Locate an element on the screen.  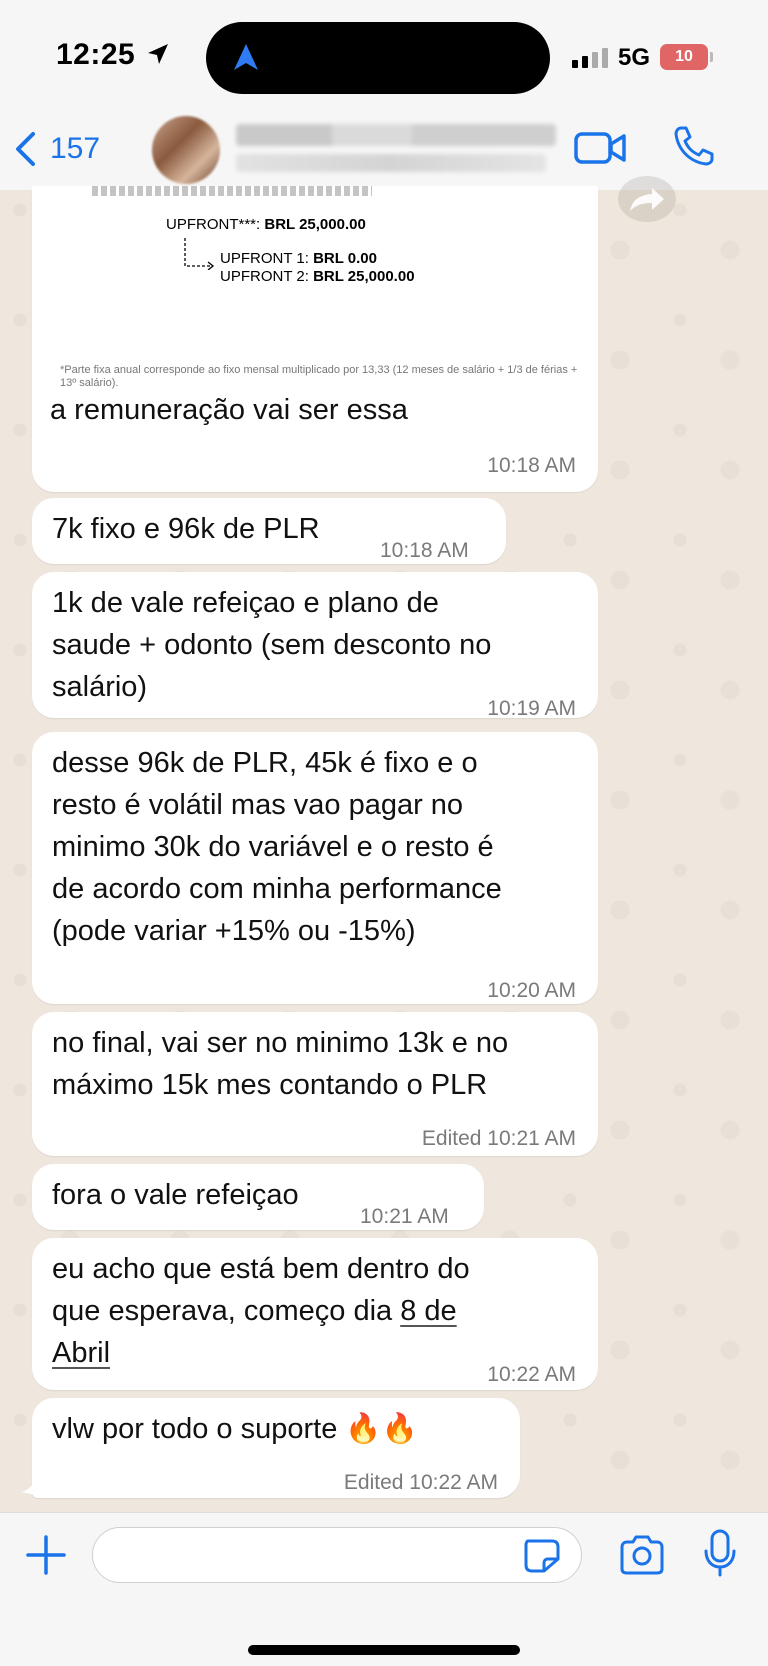
contact-status-redacted is located at coordinates (391, 163).